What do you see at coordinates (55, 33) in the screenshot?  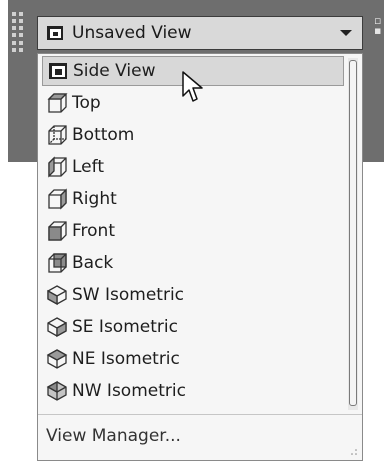 I see `view-icon` at bounding box center [55, 33].